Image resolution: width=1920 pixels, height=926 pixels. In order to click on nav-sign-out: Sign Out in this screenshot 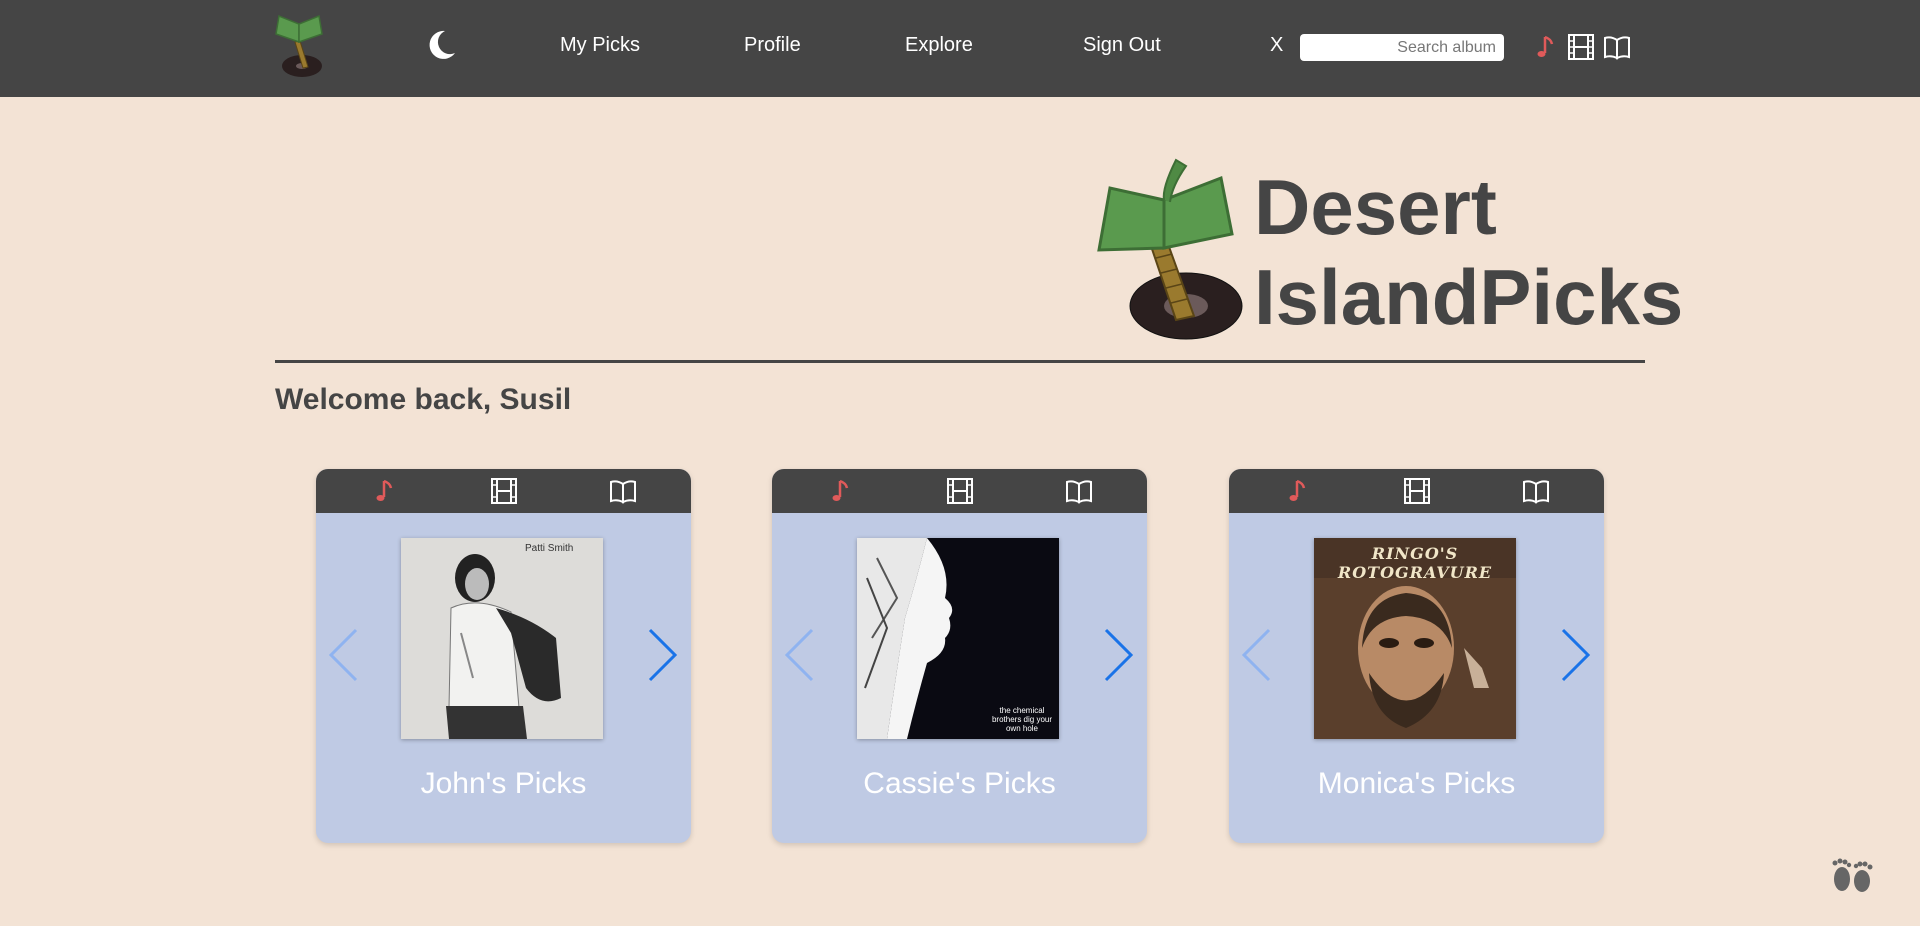, I will do `click(1122, 45)`.